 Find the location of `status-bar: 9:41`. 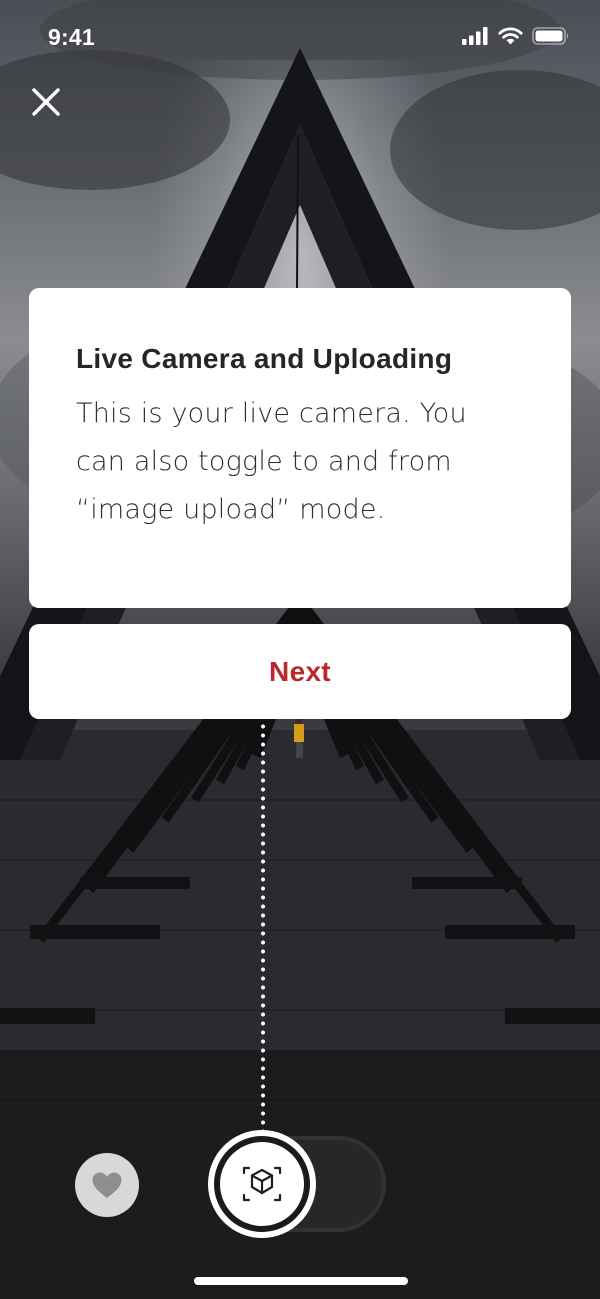

status-bar: 9:41 is located at coordinates (300, 37).